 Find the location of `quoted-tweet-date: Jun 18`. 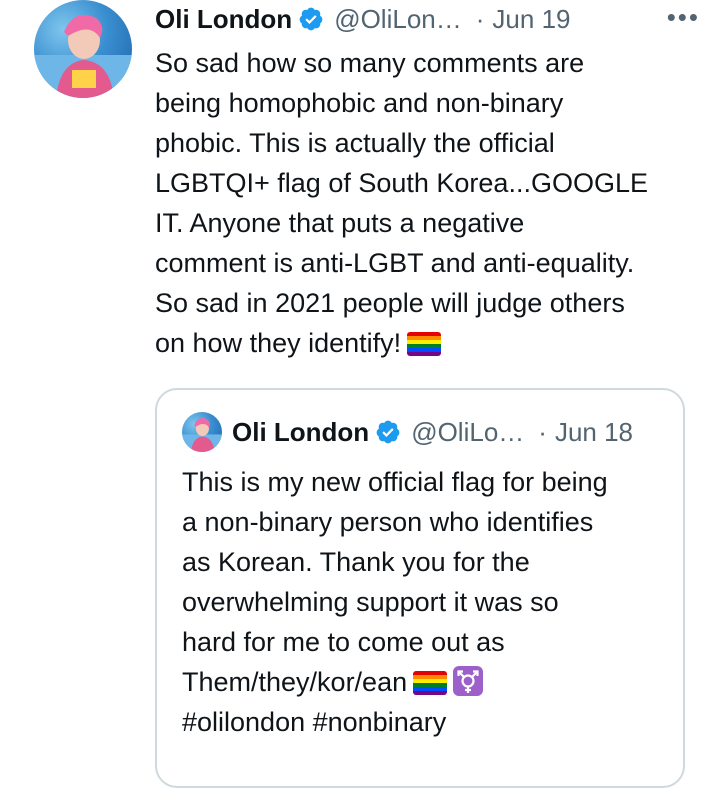

quoted-tweet-date: Jun 18 is located at coordinates (594, 431).